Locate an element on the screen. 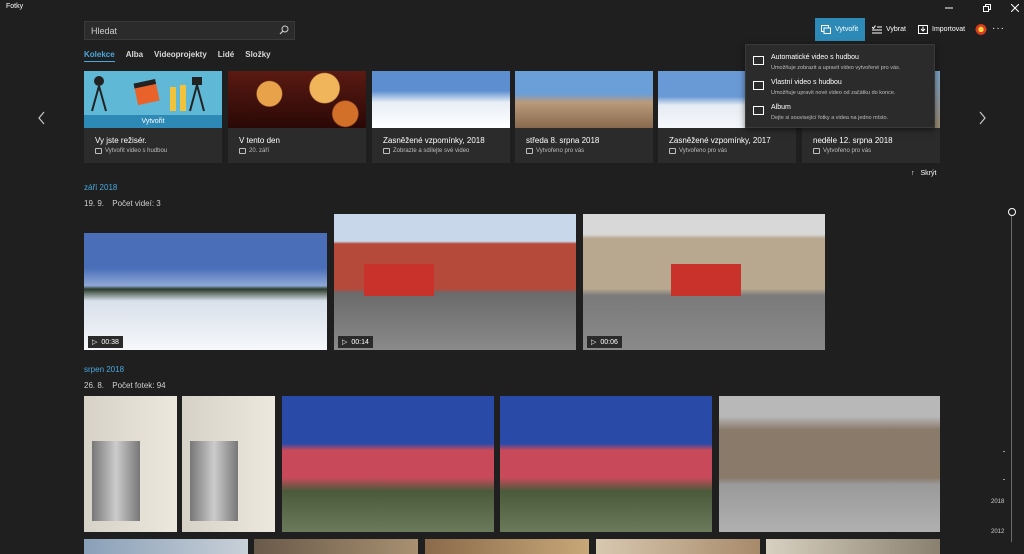  timeline-year-label: 2018 is located at coordinates (997, 502).